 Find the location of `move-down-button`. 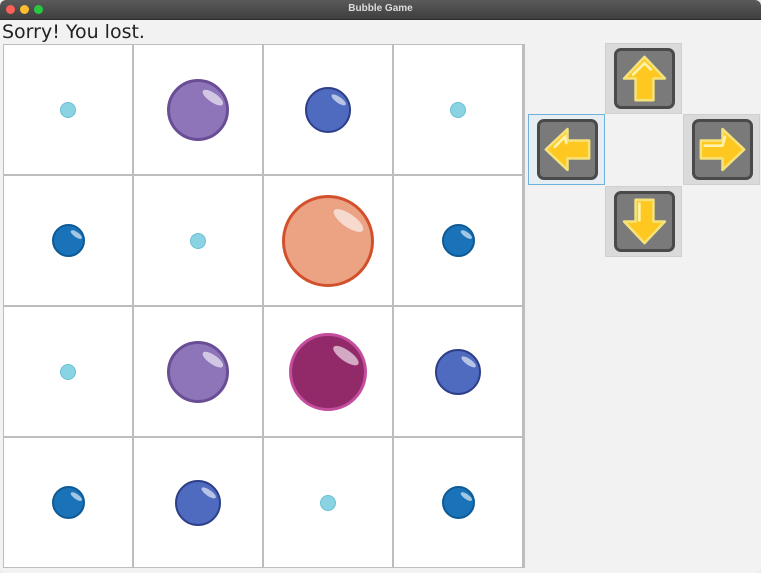

move-down-button is located at coordinates (643, 221).